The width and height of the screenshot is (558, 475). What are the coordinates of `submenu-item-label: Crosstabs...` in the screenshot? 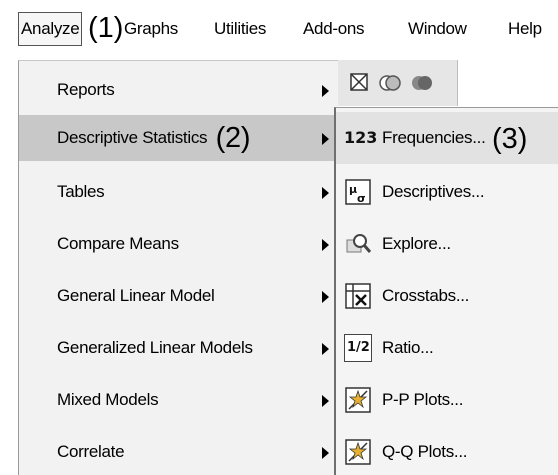 It's located at (426, 295).